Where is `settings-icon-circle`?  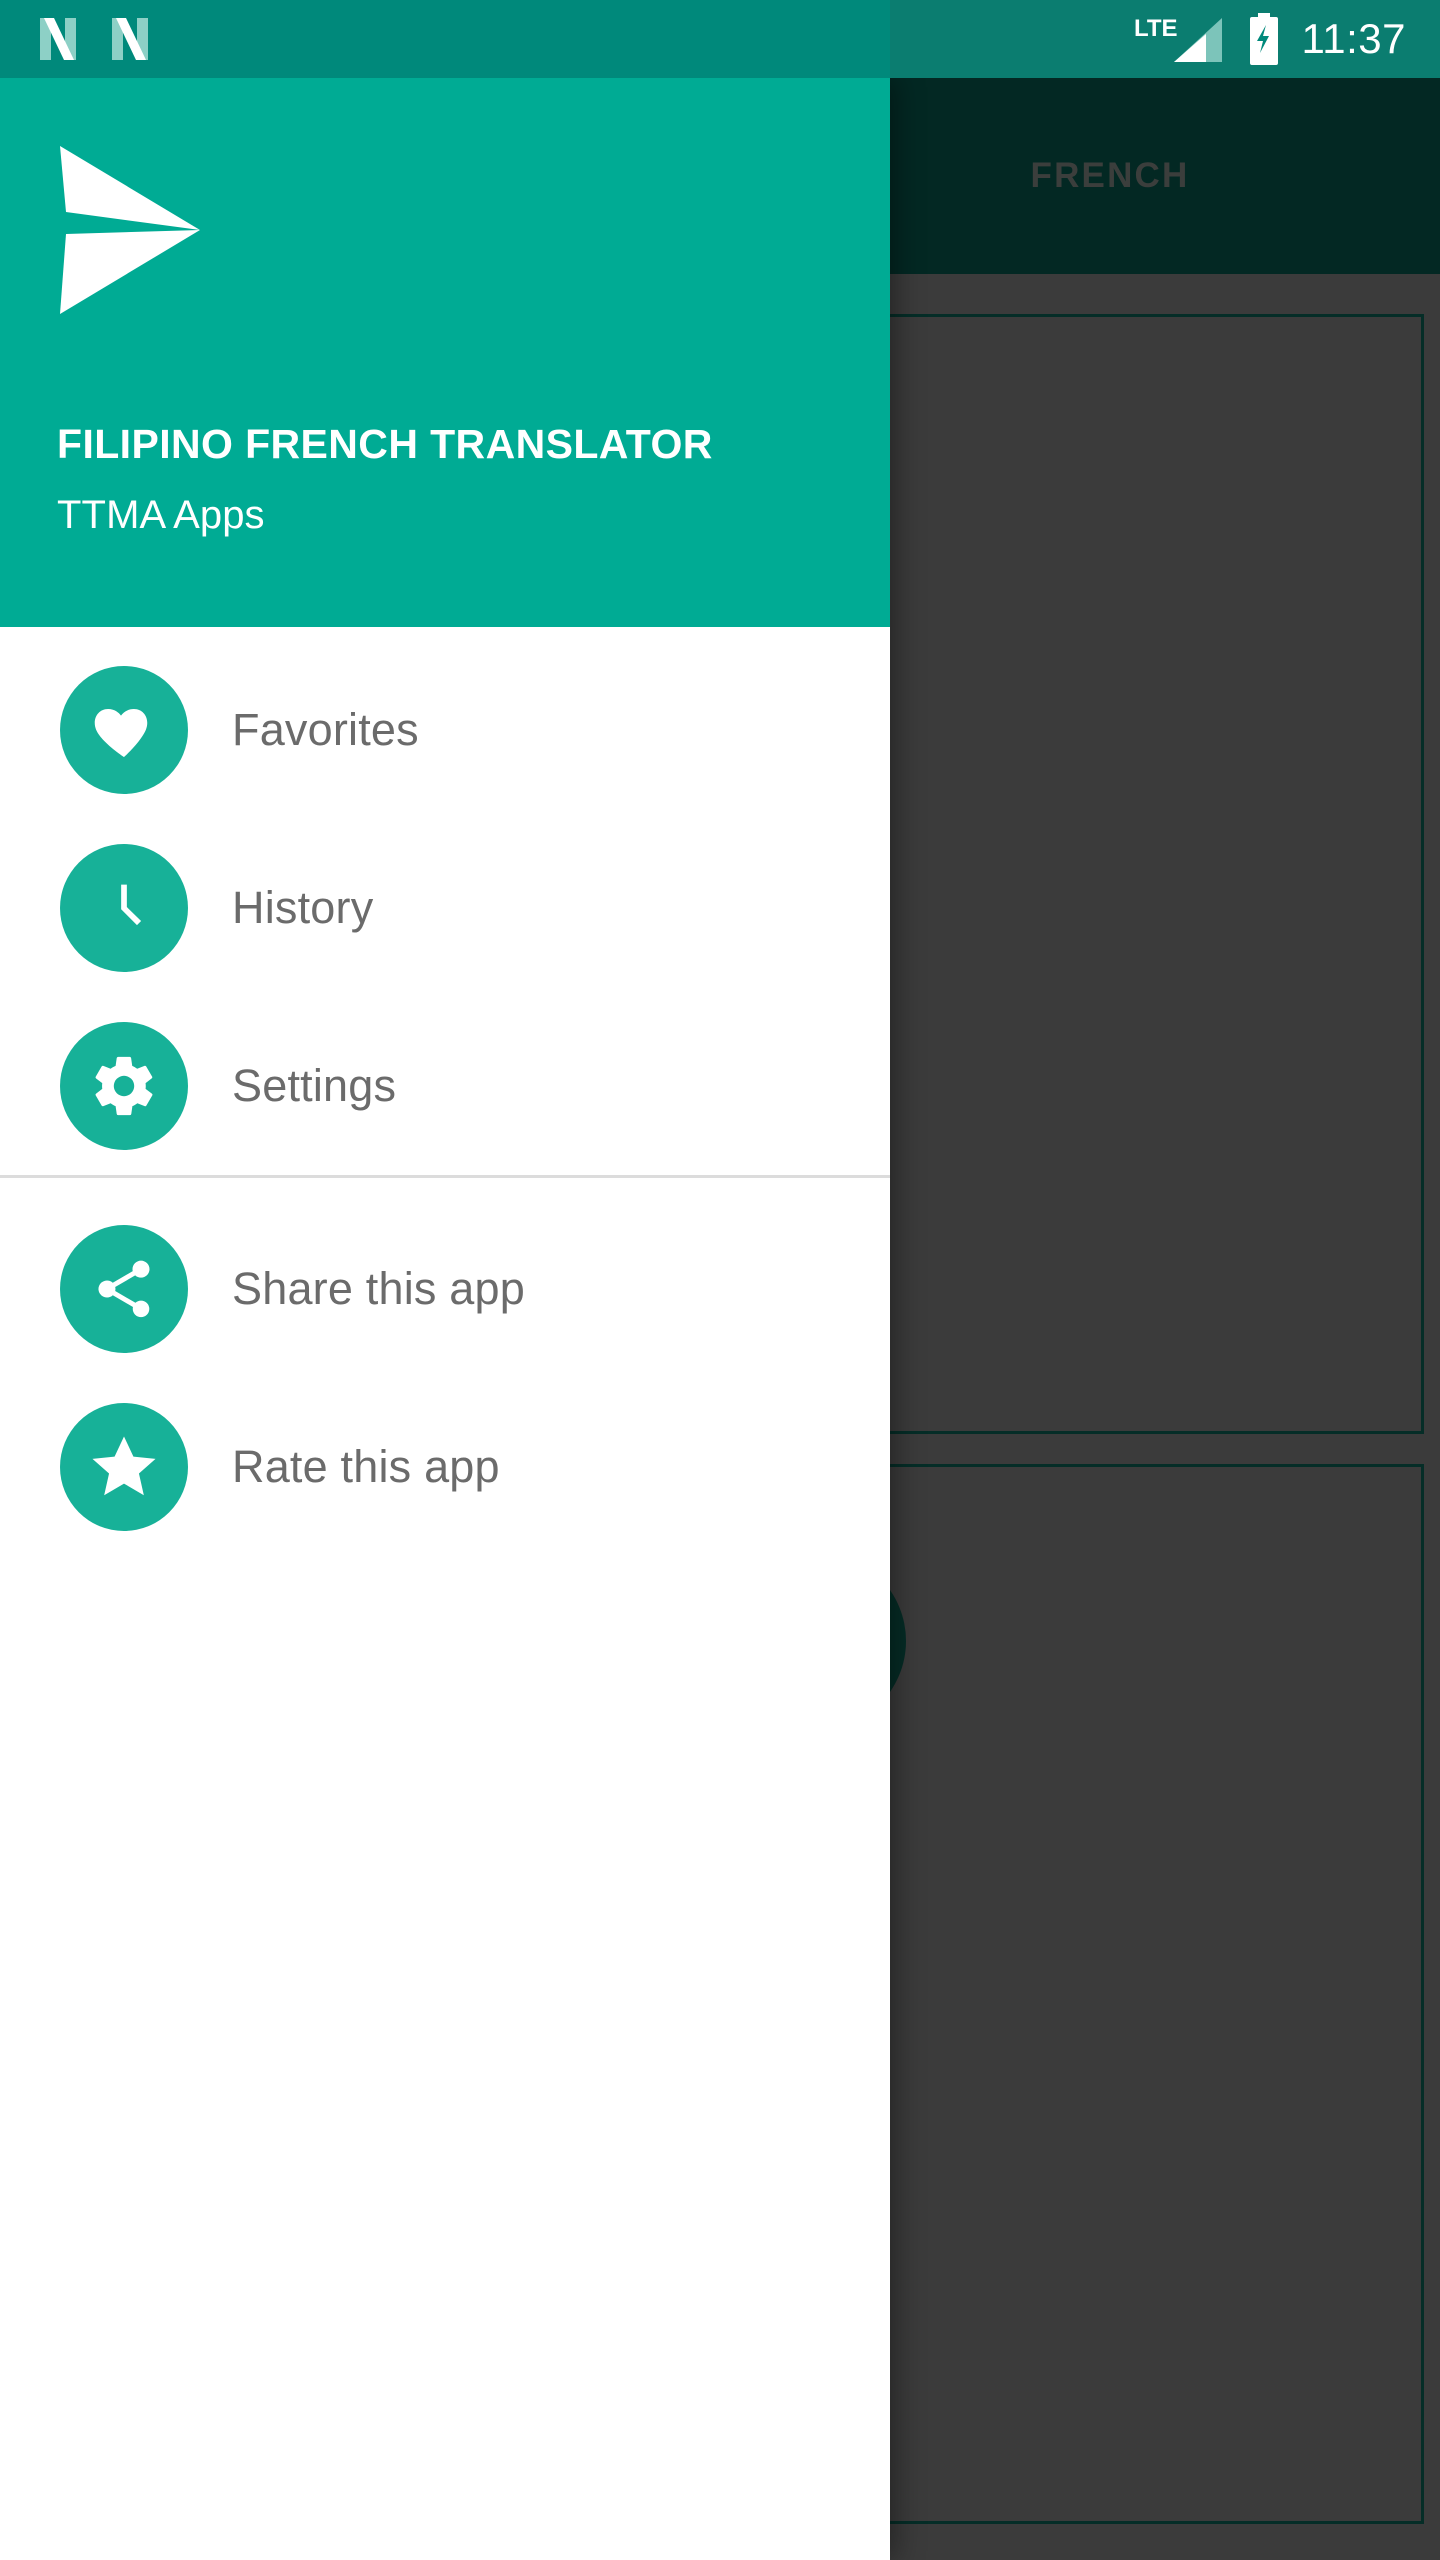
settings-icon-circle is located at coordinates (124, 1086).